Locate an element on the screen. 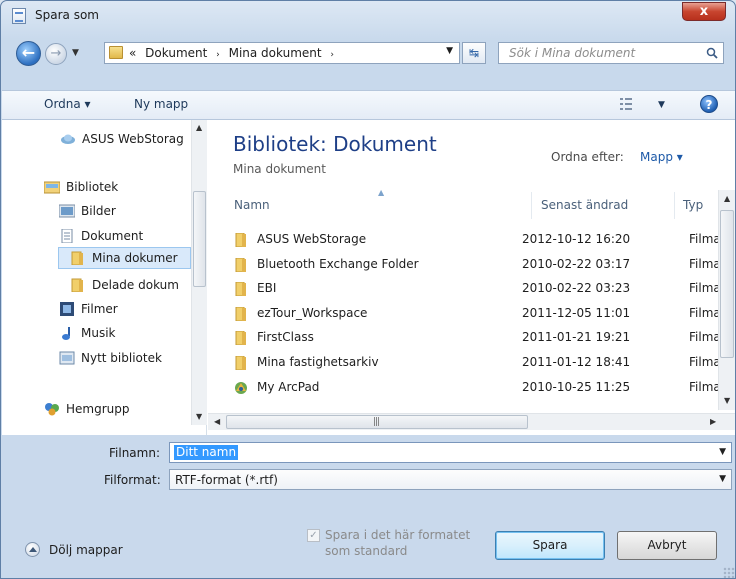 The width and height of the screenshot is (736, 579). scroll-right-icon: ▶ is located at coordinates (713, 421).